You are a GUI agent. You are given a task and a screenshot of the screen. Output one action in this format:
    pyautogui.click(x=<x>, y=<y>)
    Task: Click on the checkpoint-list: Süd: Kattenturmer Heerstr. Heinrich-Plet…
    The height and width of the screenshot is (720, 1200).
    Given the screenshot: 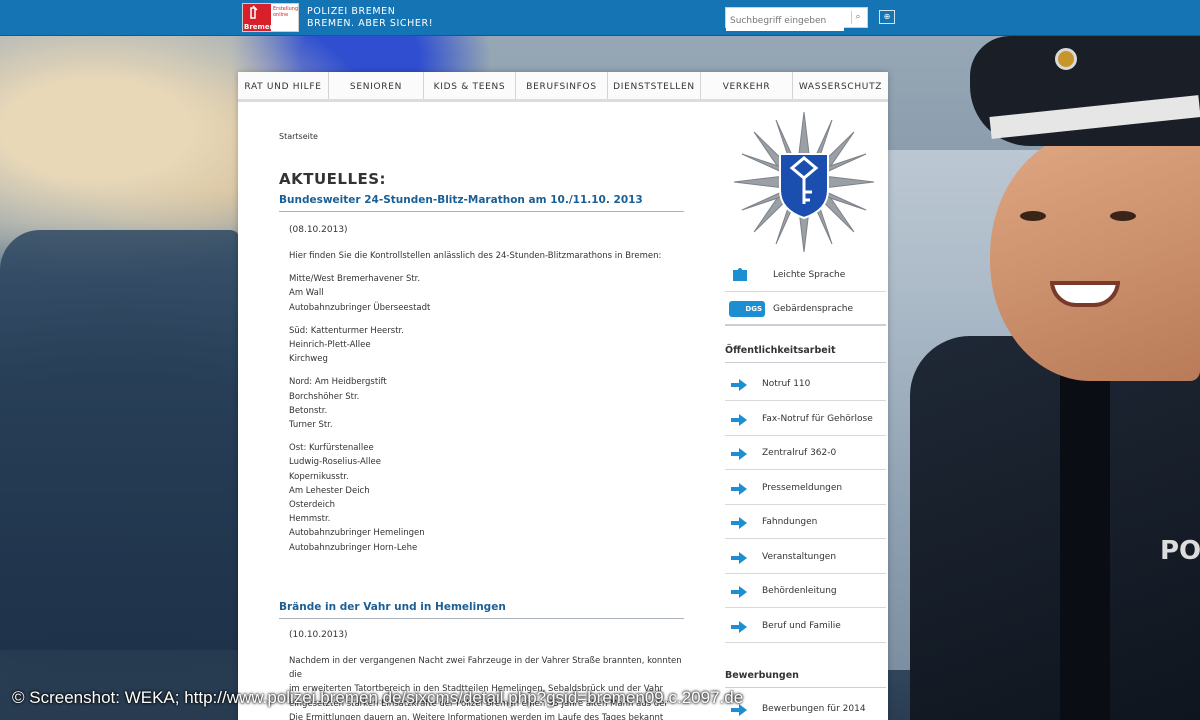 What is the action you would take?
    pyautogui.click(x=486, y=345)
    